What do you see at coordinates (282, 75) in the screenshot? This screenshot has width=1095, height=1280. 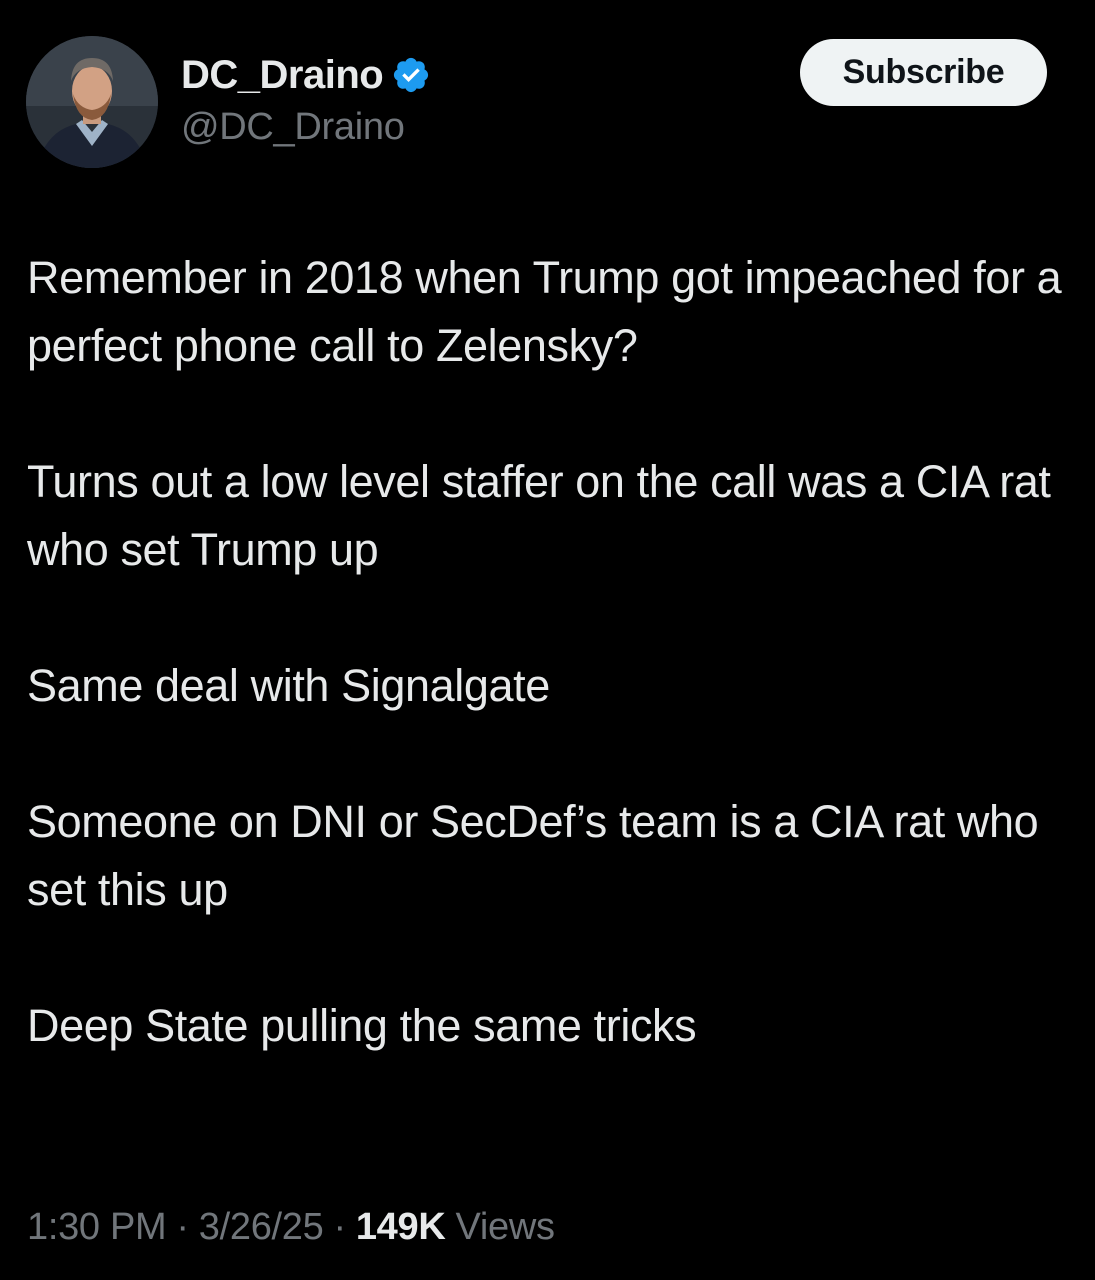 I see `author-display-name: DC_Draino` at bounding box center [282, 75].